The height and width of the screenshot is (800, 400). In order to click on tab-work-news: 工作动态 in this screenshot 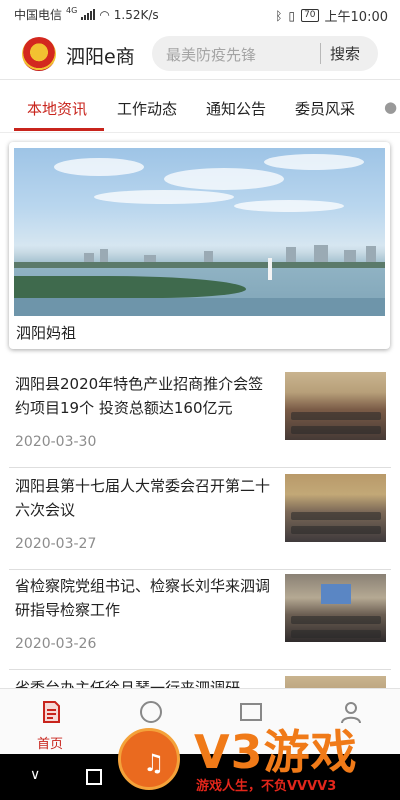, I will do `click(147, 108)`.